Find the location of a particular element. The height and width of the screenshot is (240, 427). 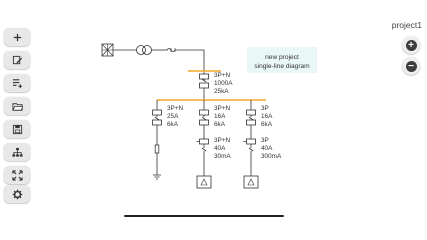

main-breaker-breaking: 25kA is located at coordinates (221, 91).